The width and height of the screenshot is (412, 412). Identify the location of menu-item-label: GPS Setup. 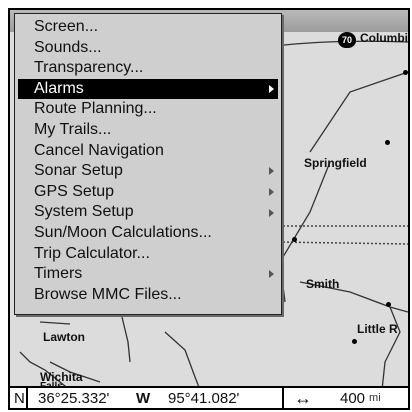
(74, 191).